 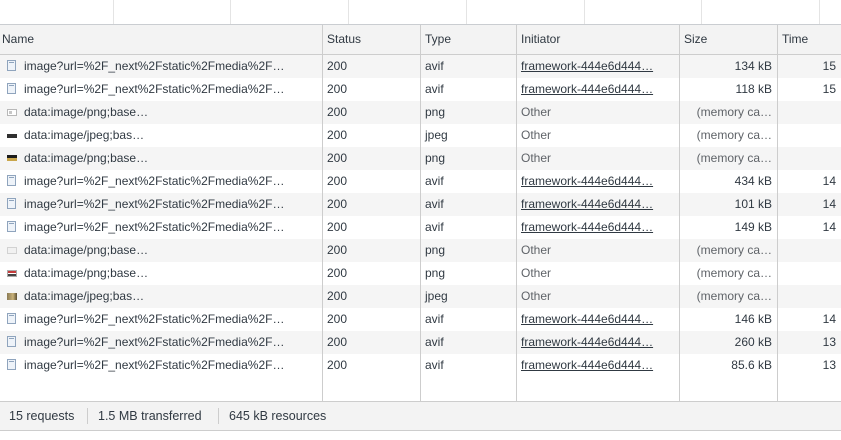 What do you see at coordinates (468, 39) in the screenshot?
I see `column-header-type: Type` at bounding box center [468, 39].